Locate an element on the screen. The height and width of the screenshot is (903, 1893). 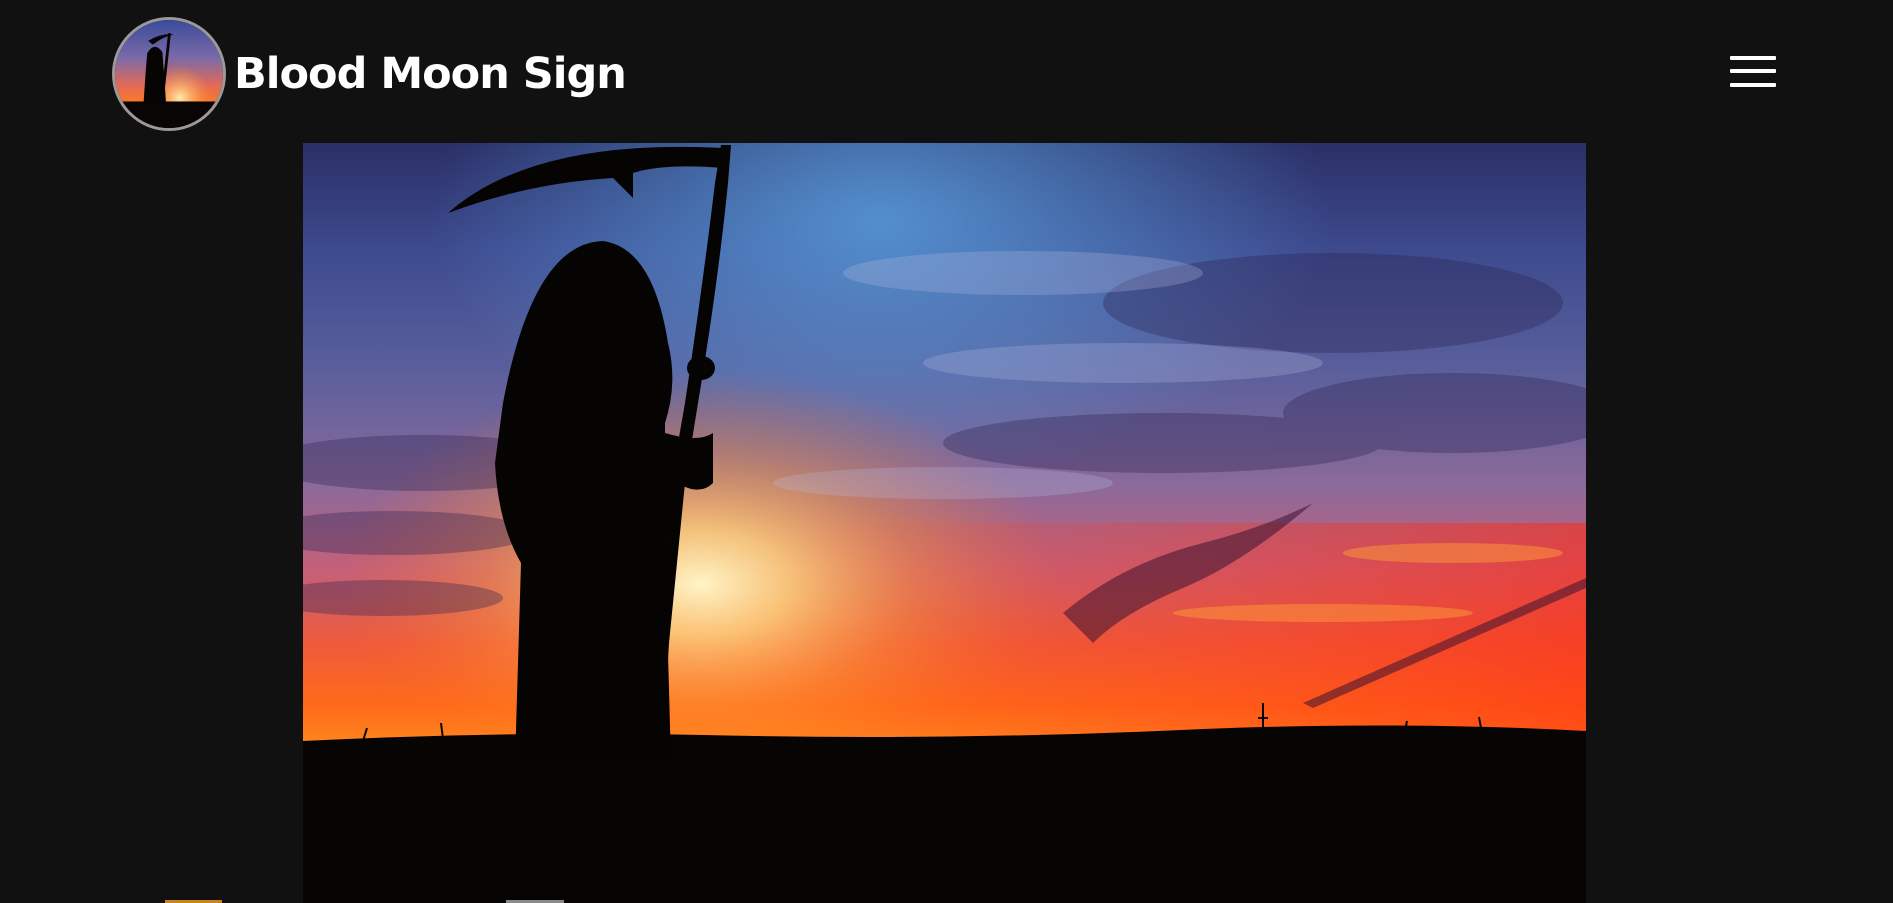
hamburger-menu-button is located at coordinates (1754, 72).